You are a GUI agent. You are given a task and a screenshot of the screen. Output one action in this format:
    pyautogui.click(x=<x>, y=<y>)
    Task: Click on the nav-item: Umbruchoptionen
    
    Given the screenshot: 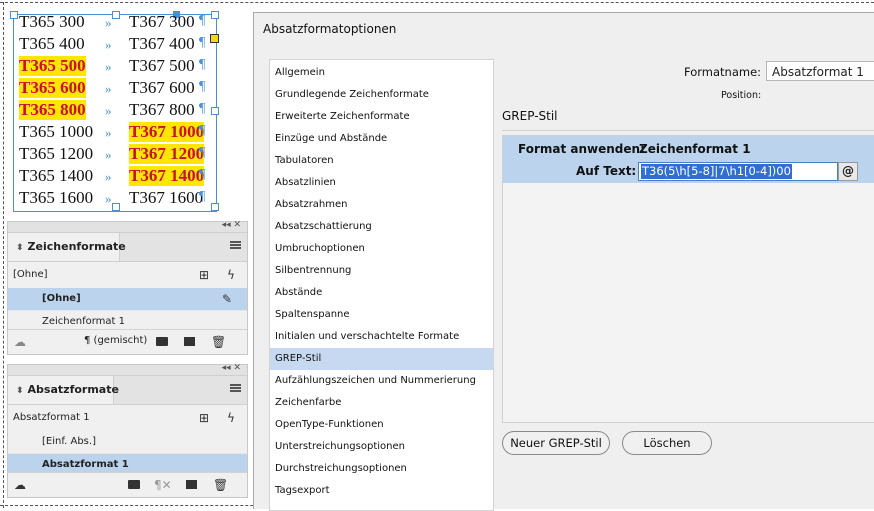 What is the action you would take?
    pyautogui.click(x=381, y=249)
    